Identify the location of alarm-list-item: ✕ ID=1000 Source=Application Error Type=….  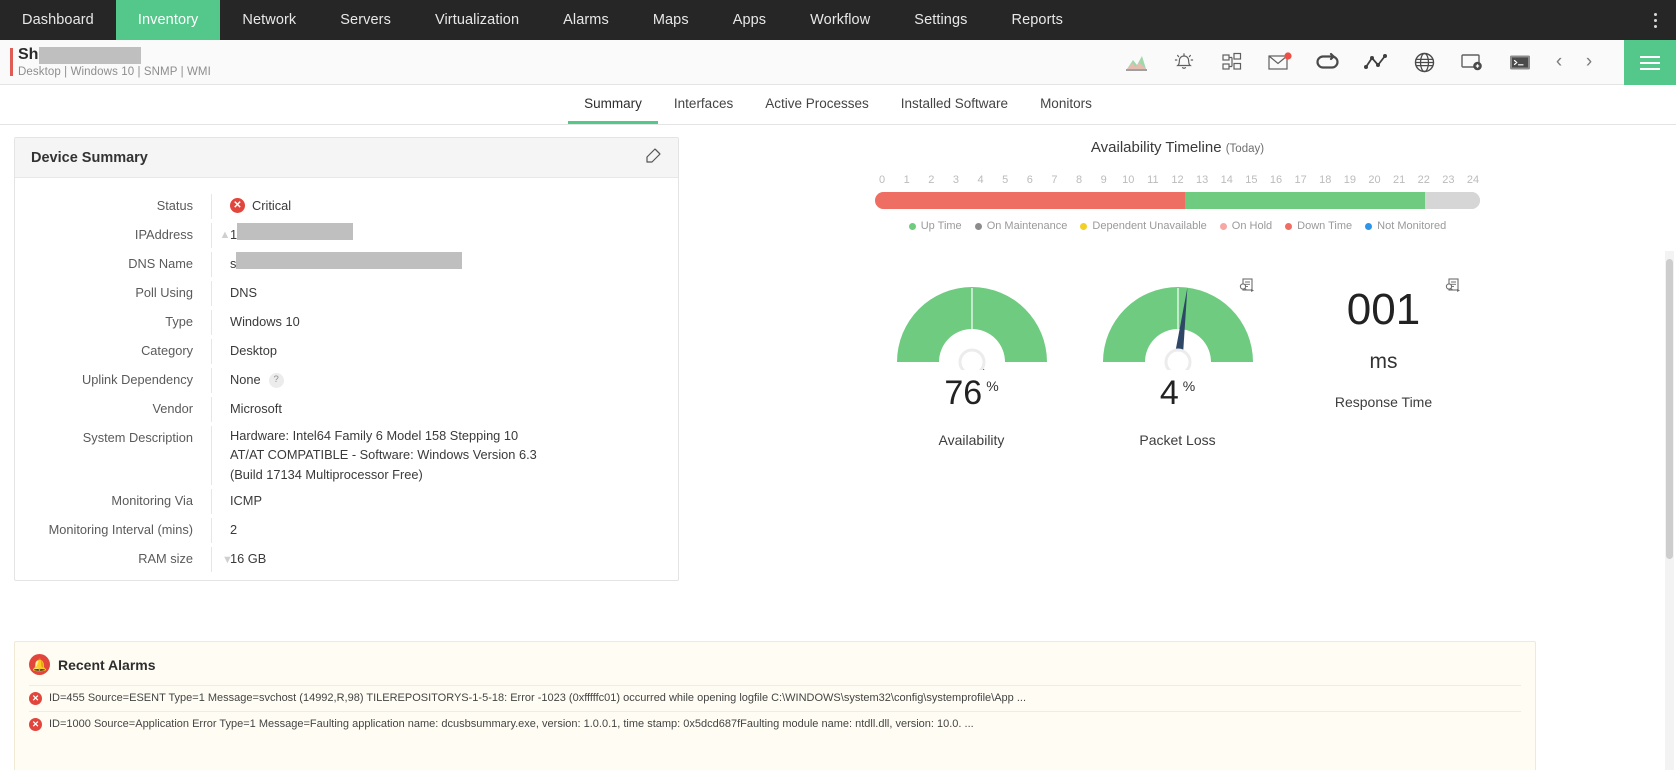
(775, 723).